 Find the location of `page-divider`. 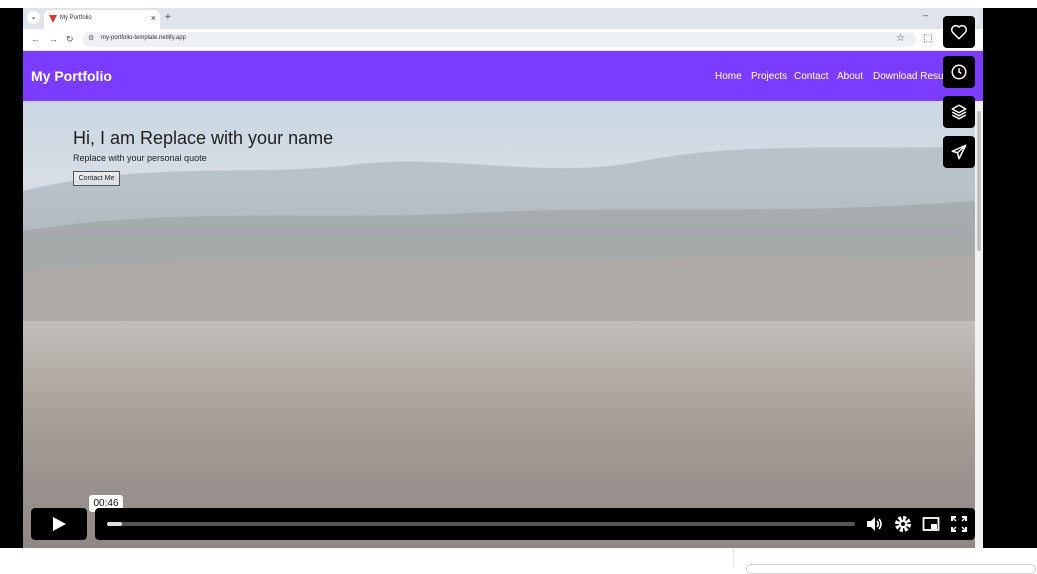

page-divider is located at coordinates (733, 558).